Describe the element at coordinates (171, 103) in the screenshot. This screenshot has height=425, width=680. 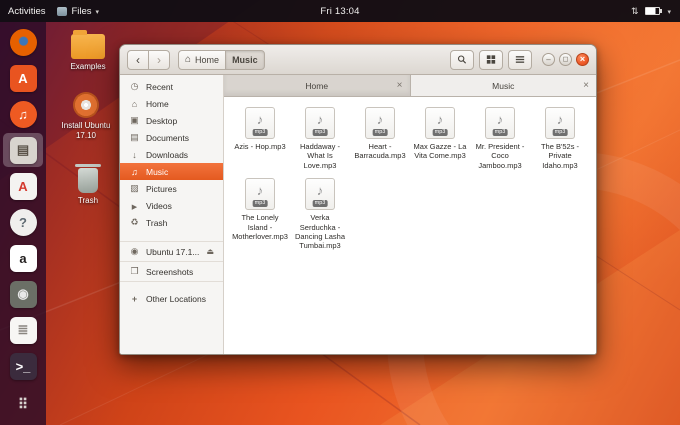
I see `sidebar-item-home: Home` at that location.